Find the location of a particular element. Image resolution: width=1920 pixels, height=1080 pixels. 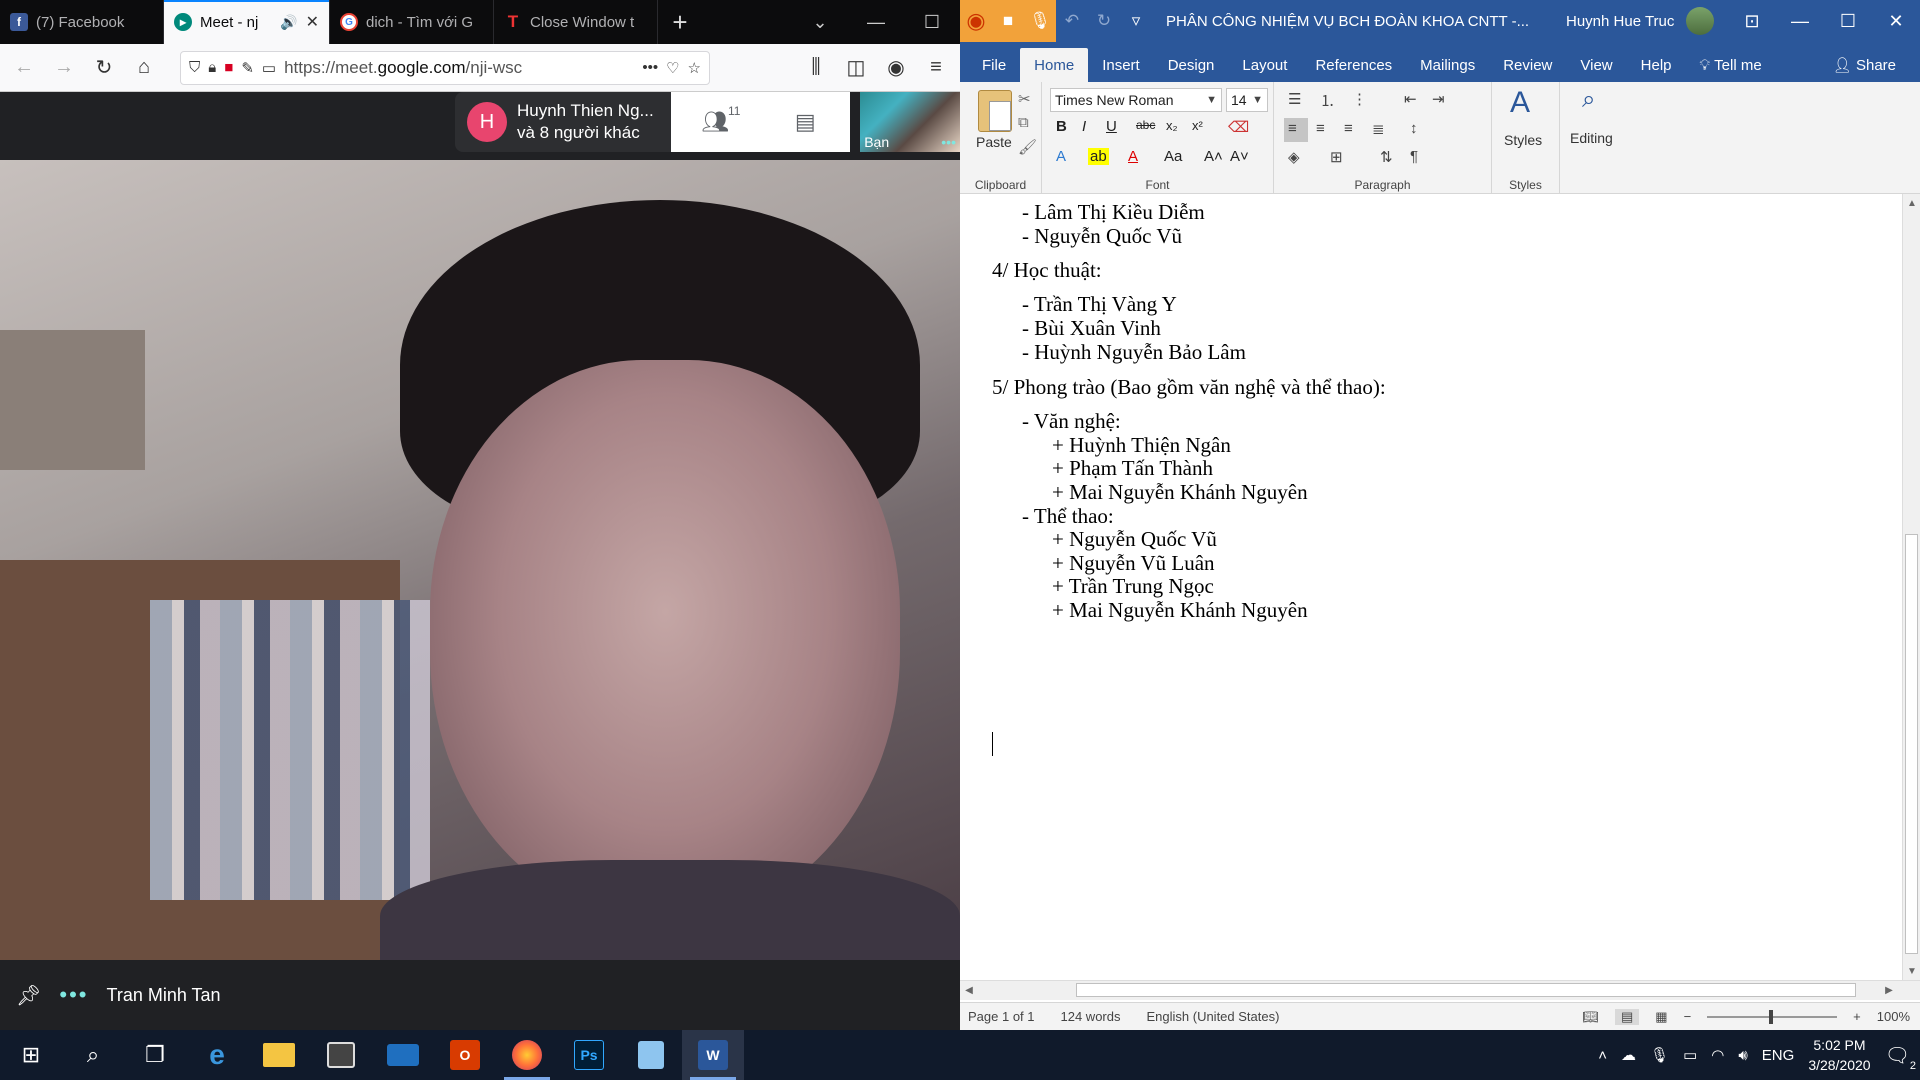

share-button: 👤︎ Share is located at coordinates (1864, 65).